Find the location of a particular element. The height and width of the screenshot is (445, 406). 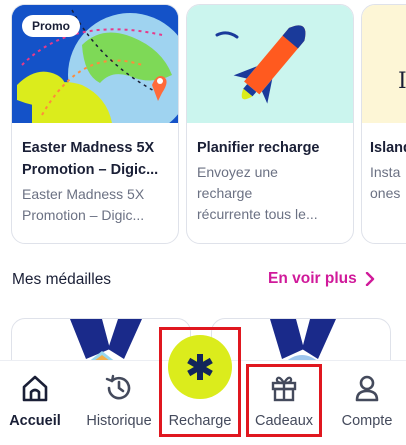

card-description: Insta ones is located at coordinates (385, 182).